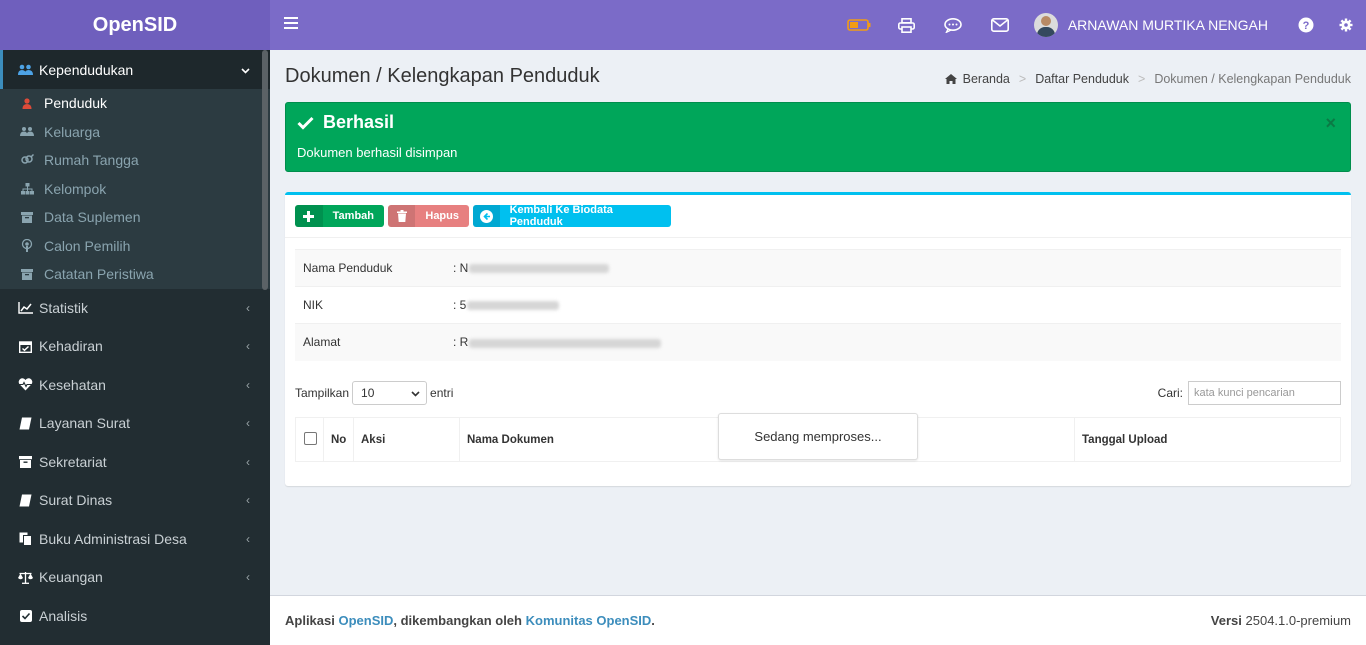  Describe the element at coordinates (85, 423) in the screenshot. I see `sidebar-item-label: Layanan Surat` at that location.